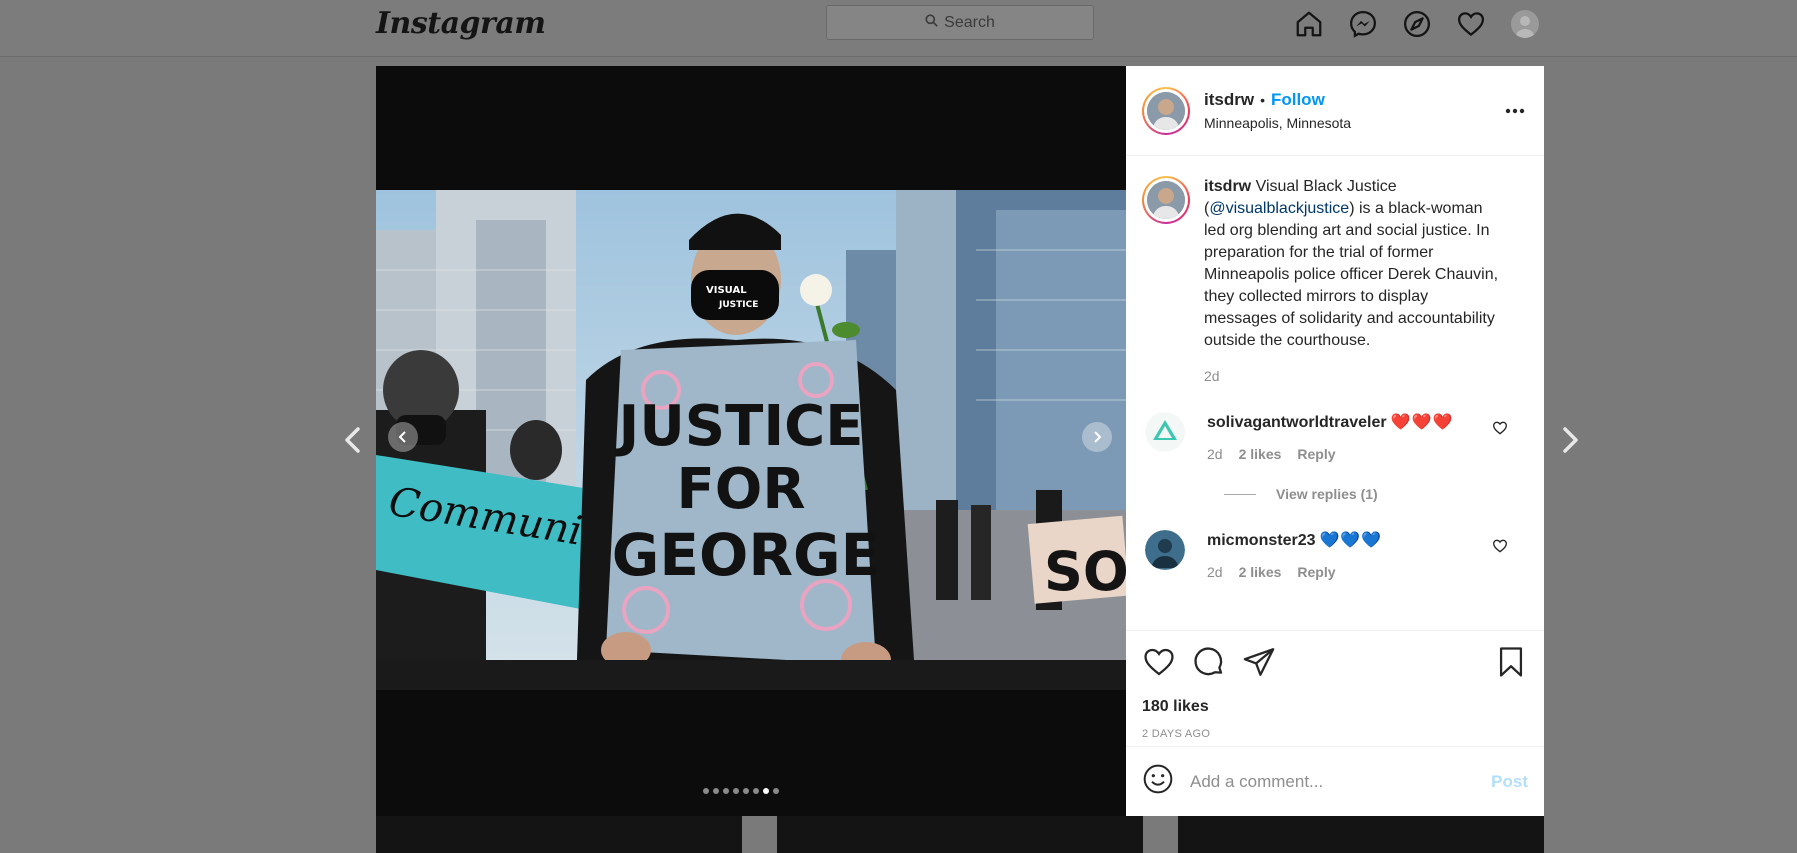 The image size is (1797, 853). I want to click on messenger-icon, so click(1363, 24).